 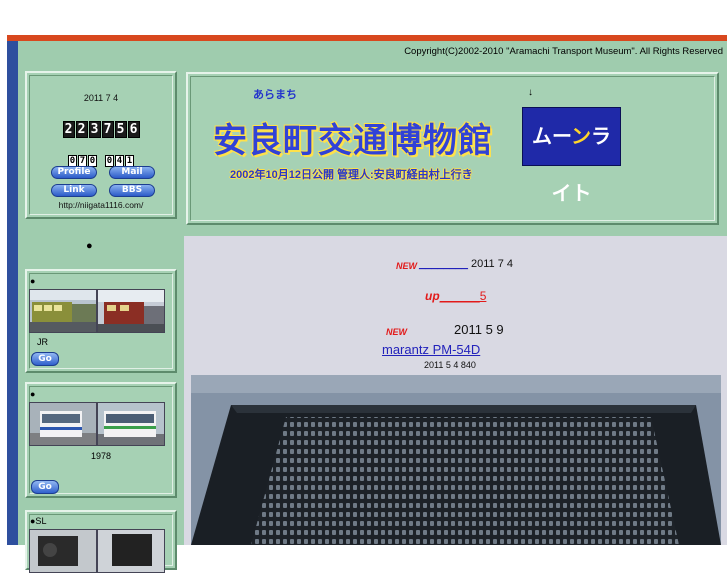 I want to click on sl-panel: ●SL, so click(x=101, y=541).